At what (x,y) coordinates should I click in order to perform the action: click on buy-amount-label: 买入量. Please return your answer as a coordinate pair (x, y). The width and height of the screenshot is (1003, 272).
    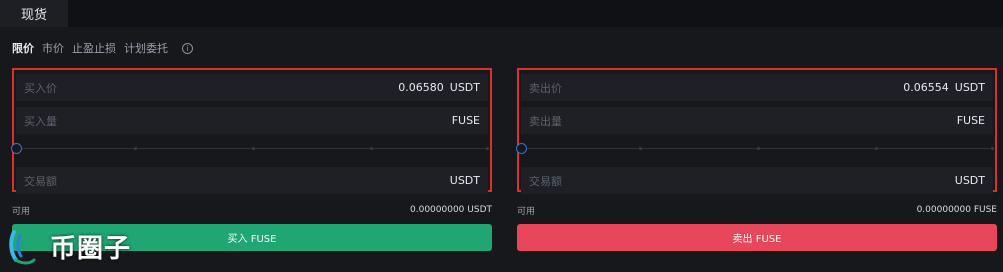
    Looking at the image, I should click on (40, 121).